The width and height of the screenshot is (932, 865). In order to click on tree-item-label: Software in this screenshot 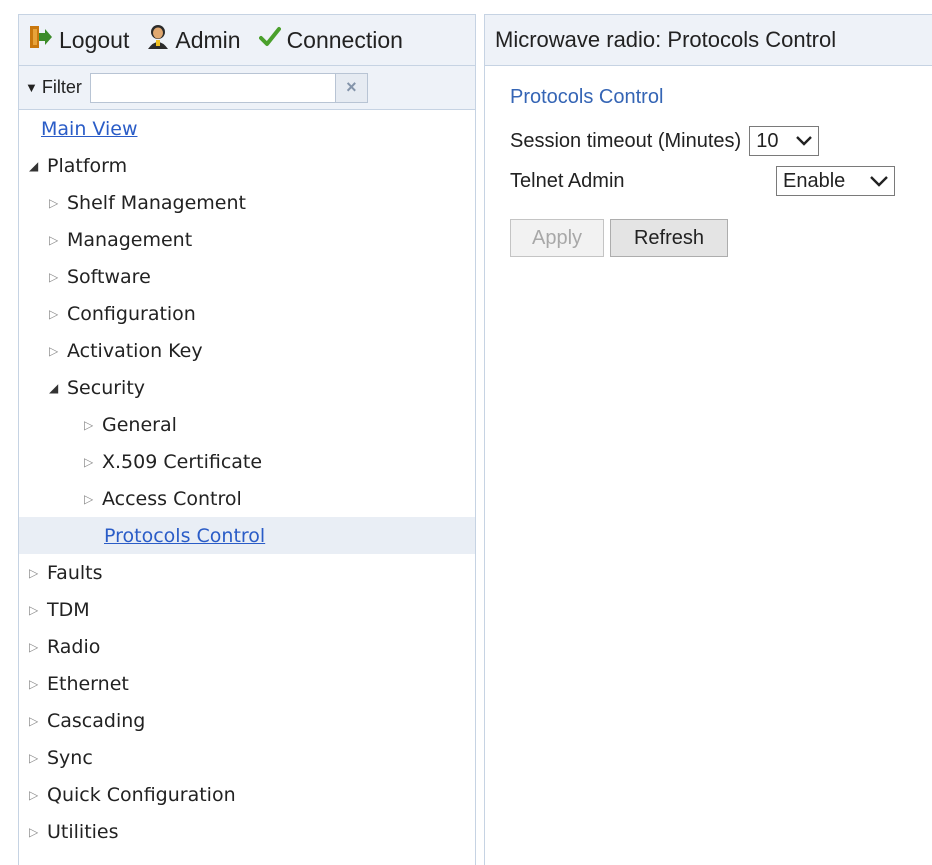, I will do `click(109, 276)`.